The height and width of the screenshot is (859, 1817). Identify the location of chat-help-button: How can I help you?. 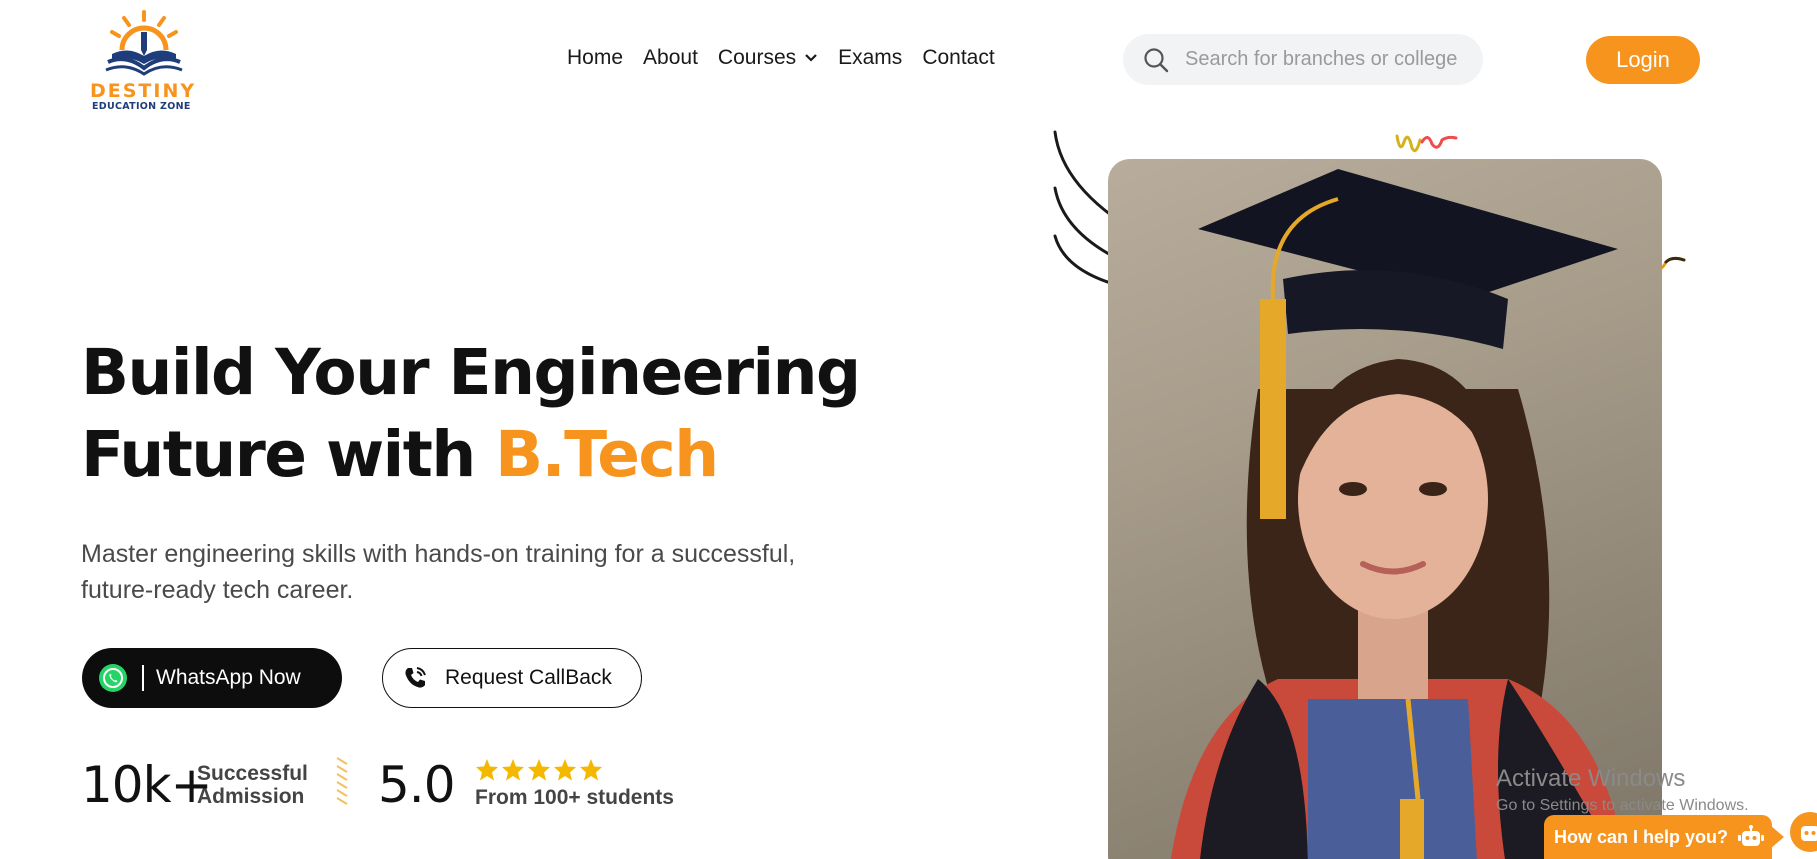
(1658, 837).